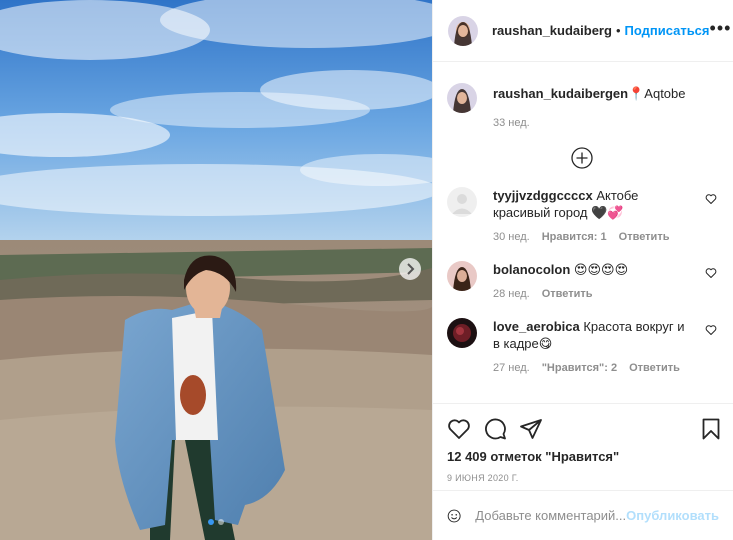  Describe the element at coordinates (672, 515) in the screenshot. I see `publish-button: Опубликовать` at that location.